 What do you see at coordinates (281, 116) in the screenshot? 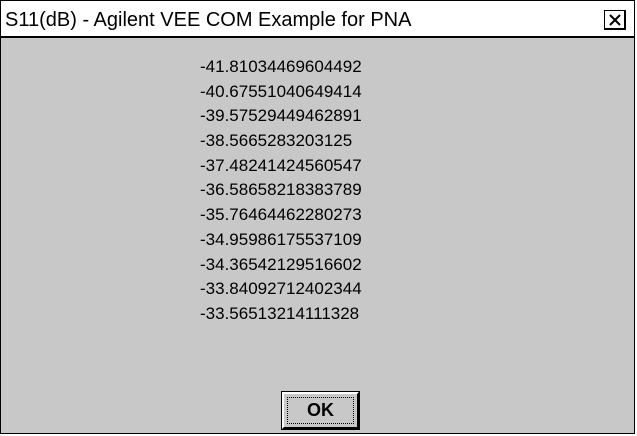
I see `value-line: -39.57529449462891` at bounding box center [281, 116].